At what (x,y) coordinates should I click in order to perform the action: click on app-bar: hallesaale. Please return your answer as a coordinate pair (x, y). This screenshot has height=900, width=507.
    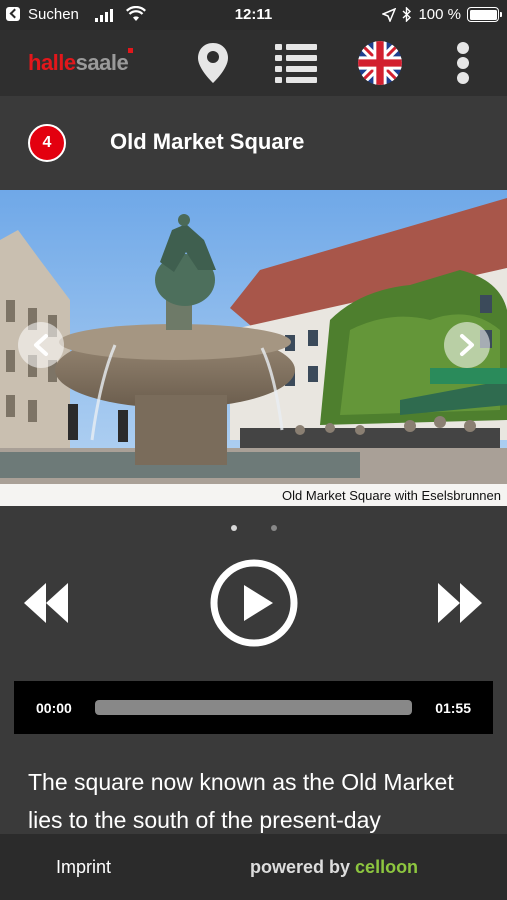
    Looking at the image, I should click on (253, 63).